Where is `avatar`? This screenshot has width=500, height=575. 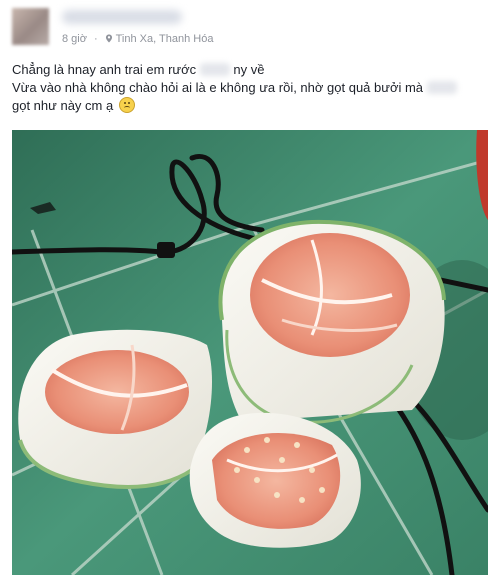
avatar is located at coordinates (30, 26).